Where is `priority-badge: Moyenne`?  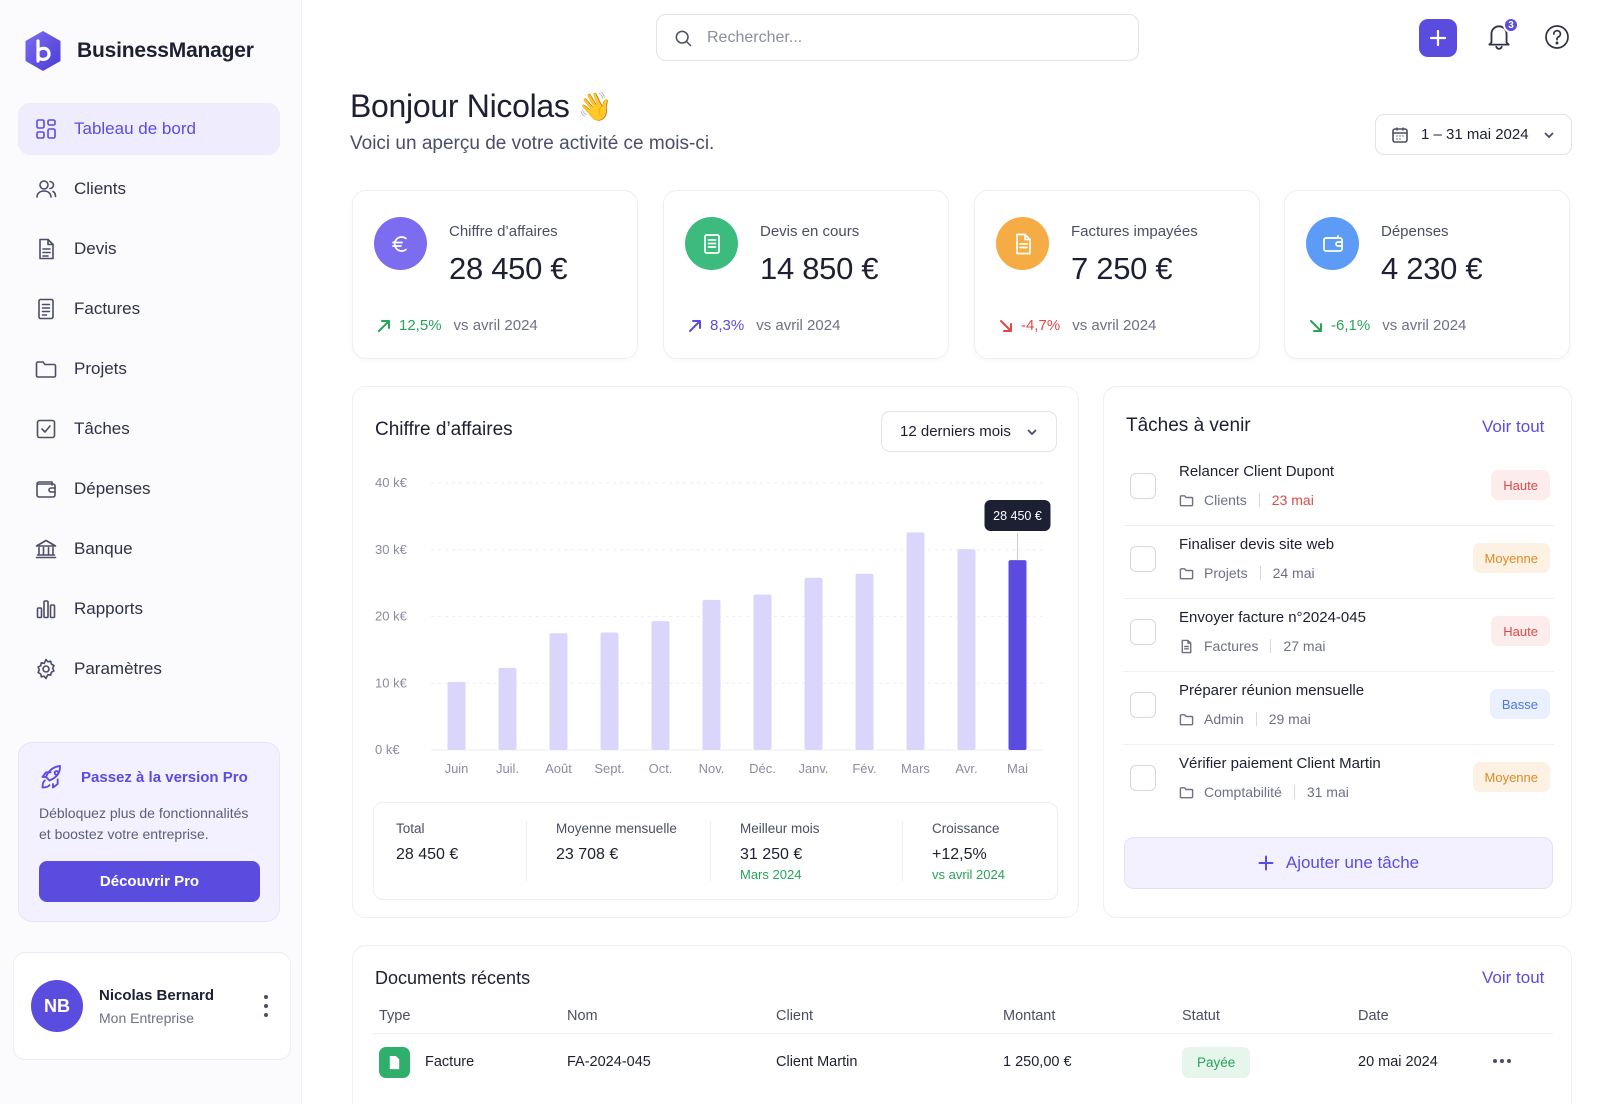 priority-badge: Moyenne is located at coordinates (1511, 558).